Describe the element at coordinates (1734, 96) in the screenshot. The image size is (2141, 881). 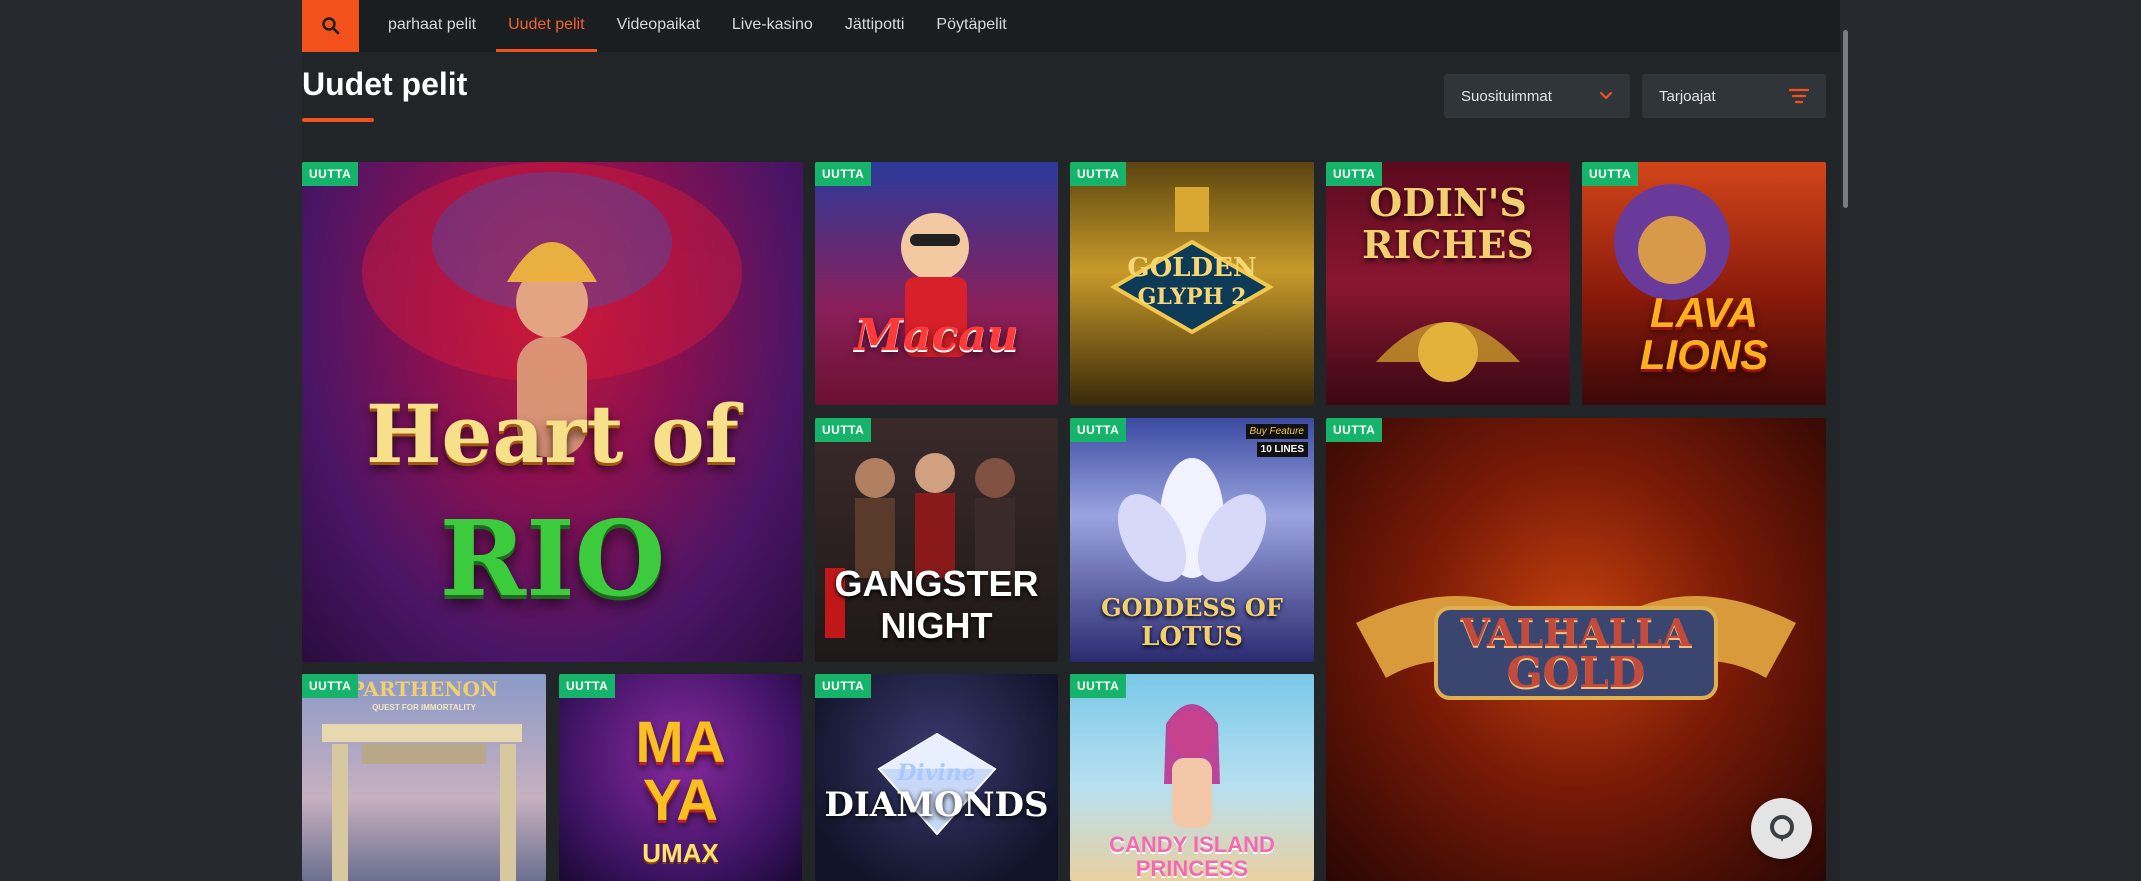
I see `provider-filter: Tarjoajat` at that location.